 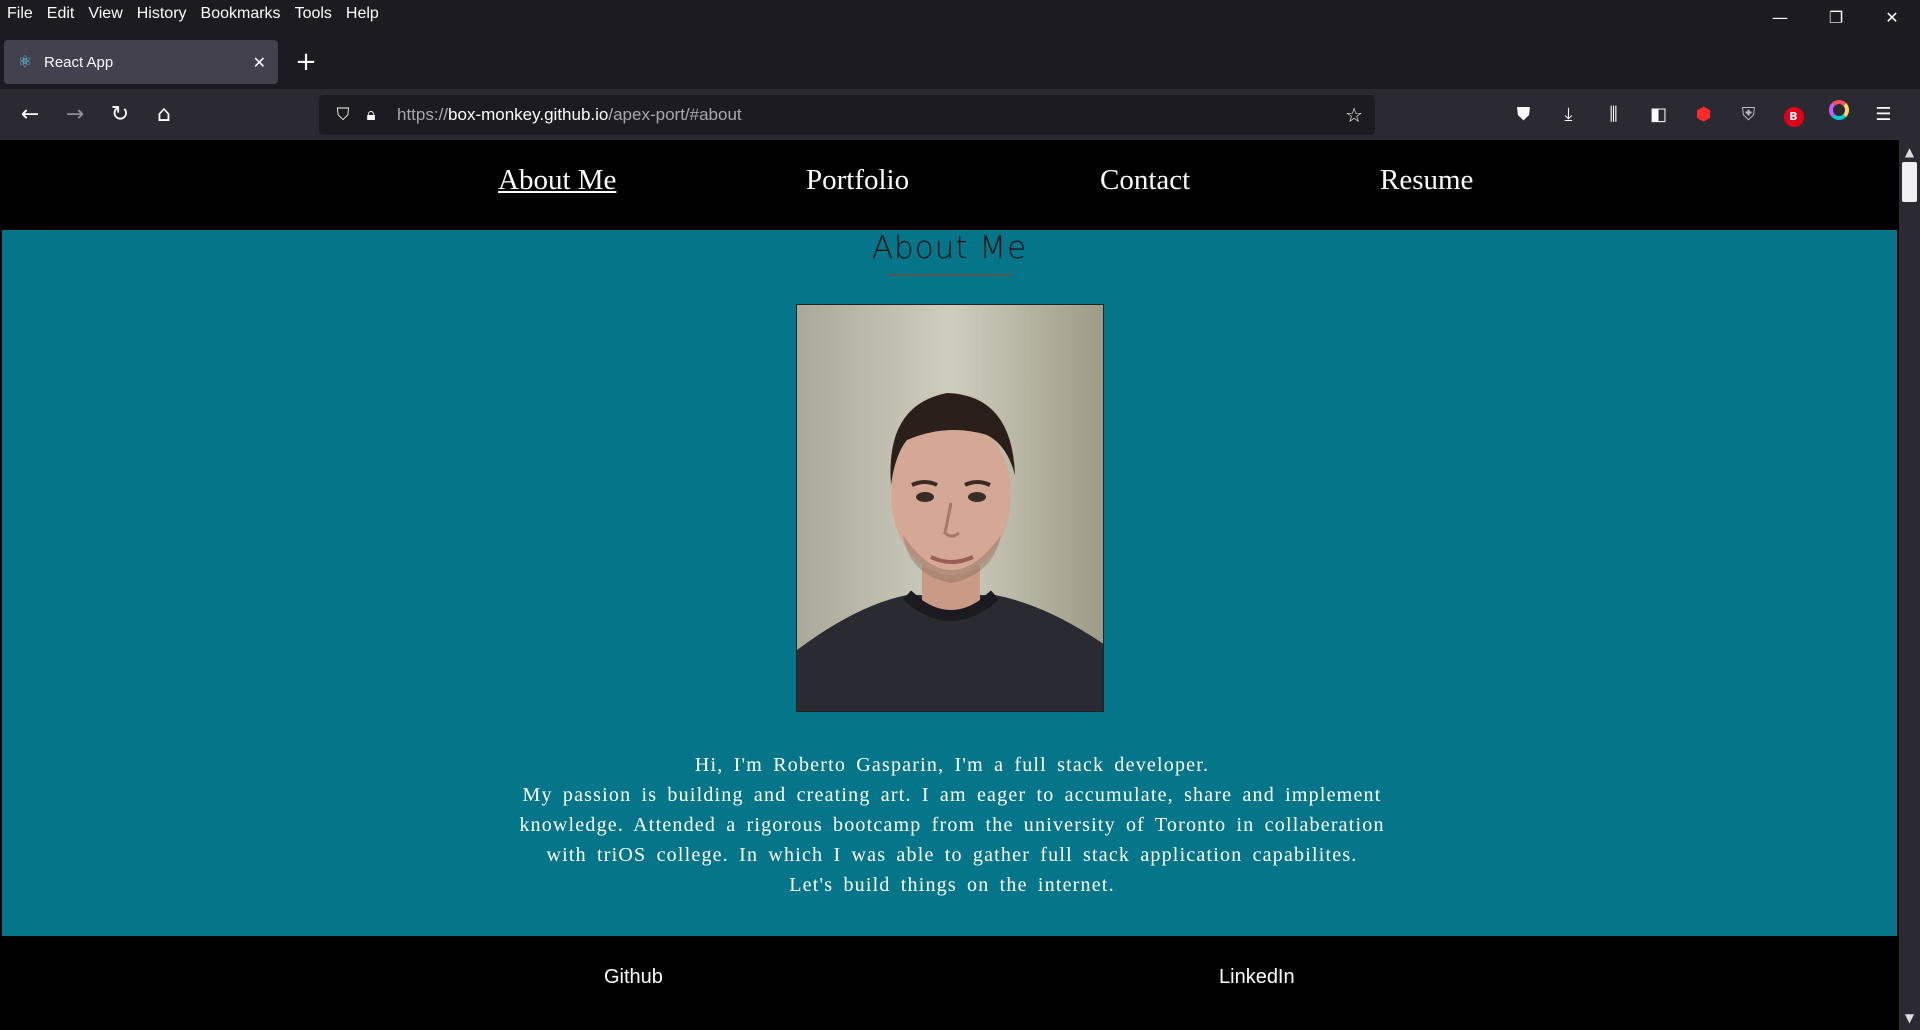 I want to click on color-extension-icon, so click(x=1838, y=115).